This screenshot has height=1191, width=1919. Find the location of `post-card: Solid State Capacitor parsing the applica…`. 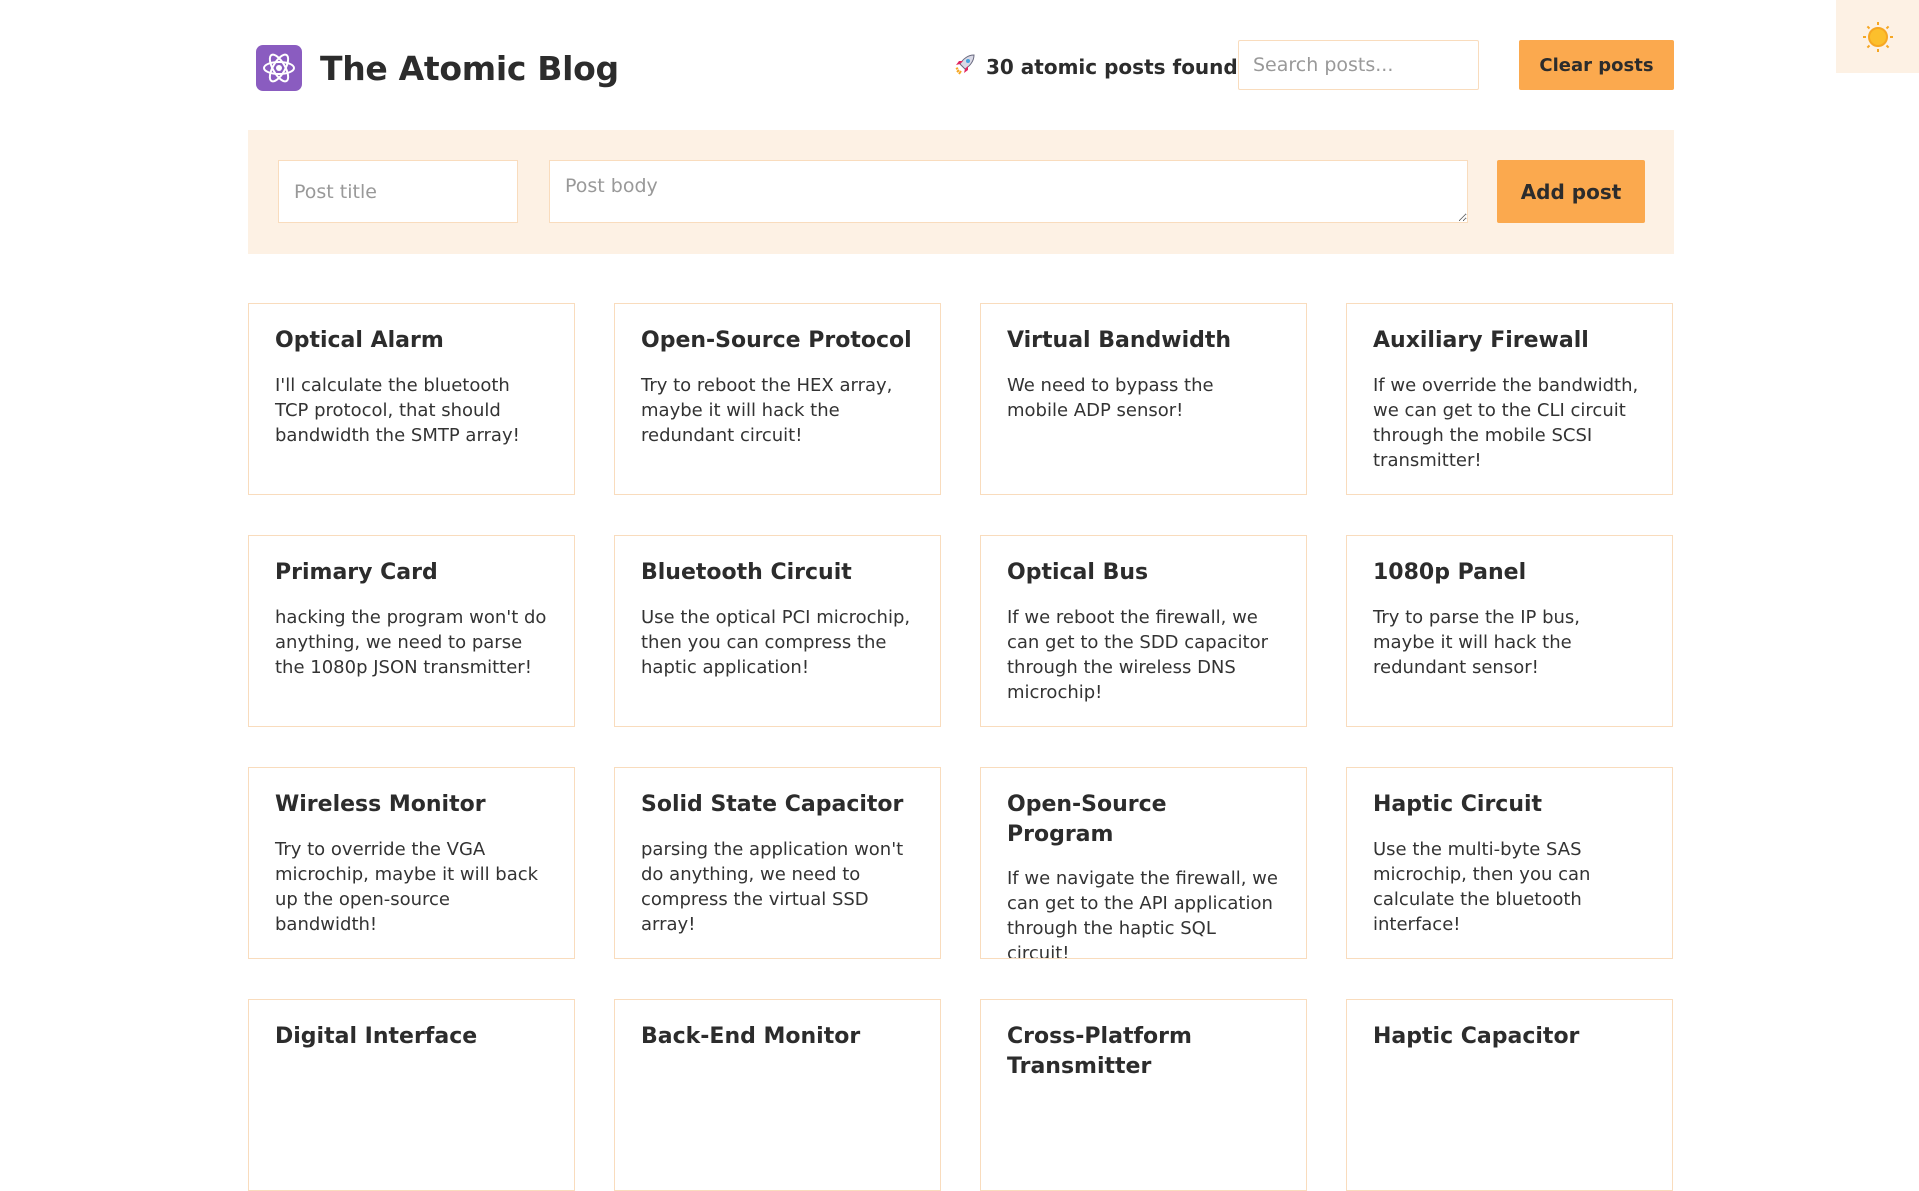

post-card: Solid State Capacitor parsing the applica… is located at coordinates (777, 863).